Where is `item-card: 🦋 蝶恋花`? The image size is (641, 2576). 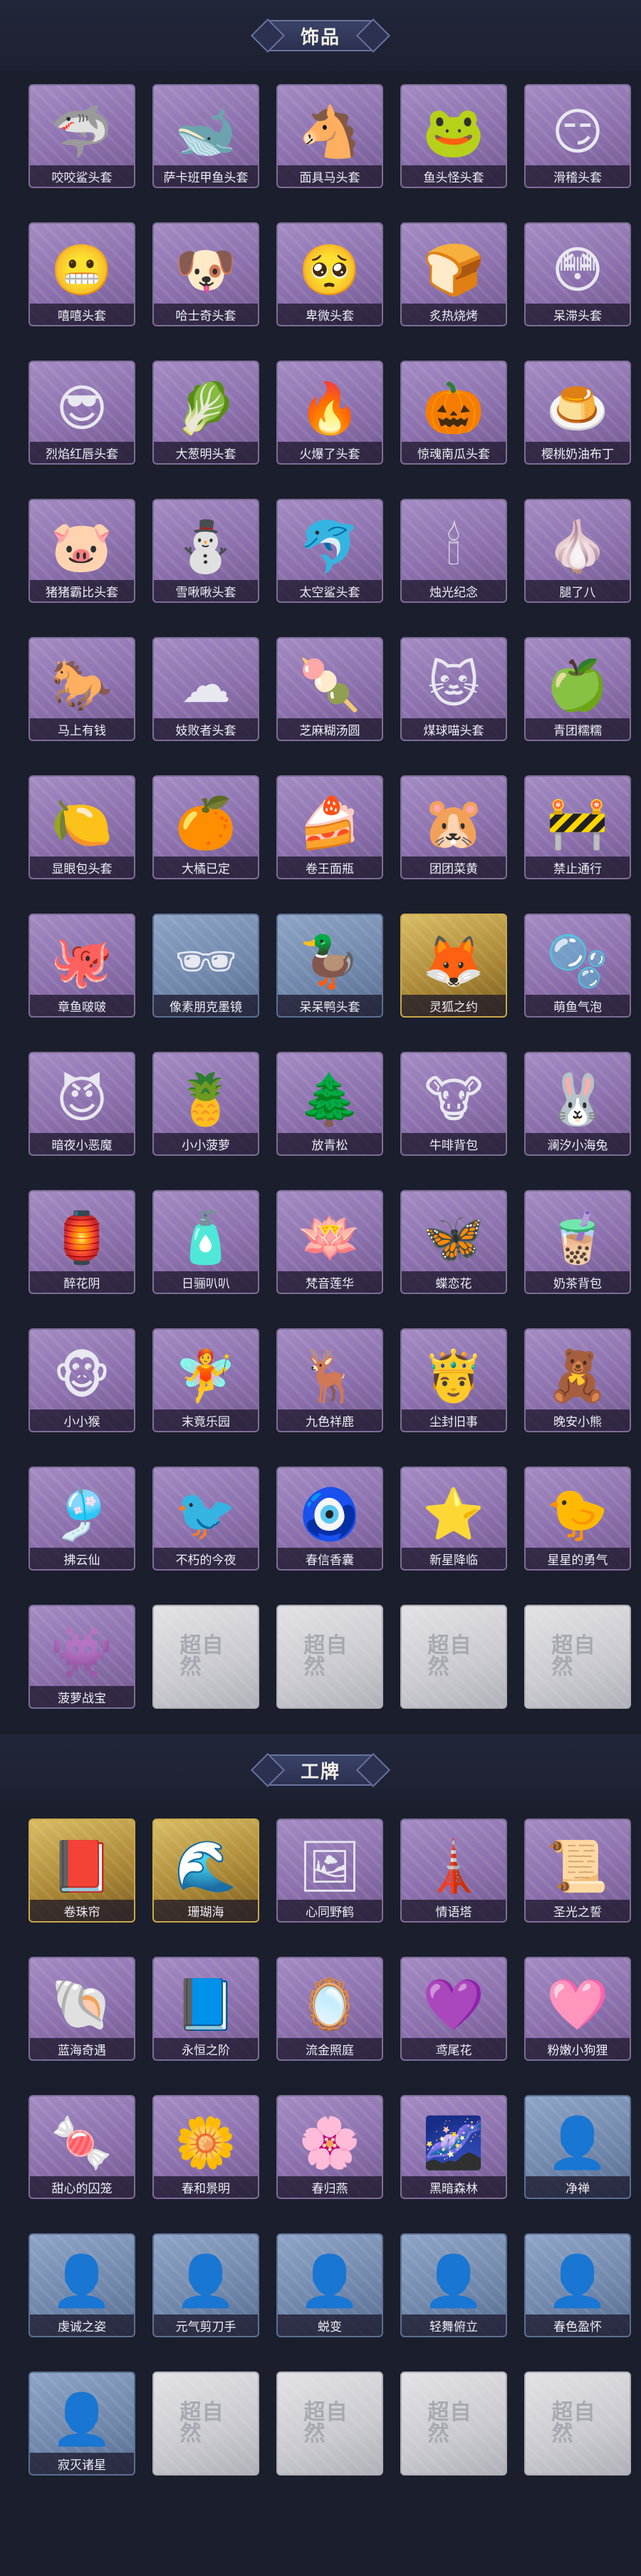 item-card: 🦋 蝶恋花 is located at coordinates (453, 1242).